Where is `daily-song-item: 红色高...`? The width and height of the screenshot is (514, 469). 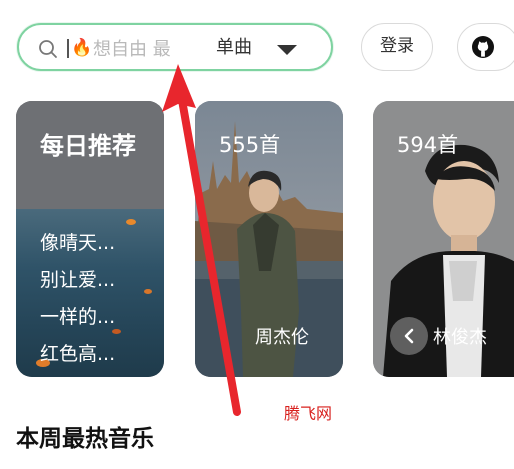
daily-song-item: 红色高... is located at coordinates (77, 354).